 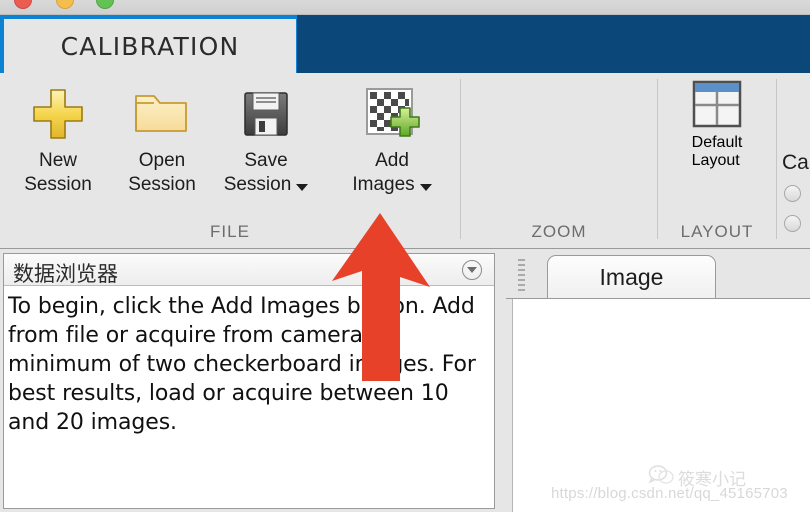 What do you see at coordinates (559, 231) in the screenshot?
I see `ribbon-group-zoom-title: ZOOM` at bounding box center [559, 231].